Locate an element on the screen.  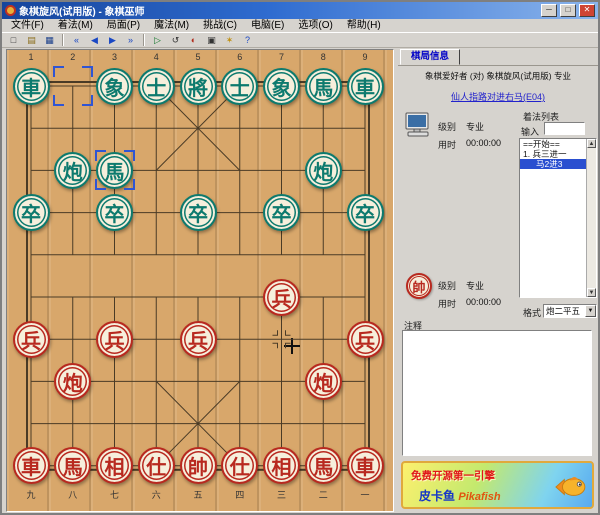
column-label-bottom: 一 is located at coordinates (365, 495).